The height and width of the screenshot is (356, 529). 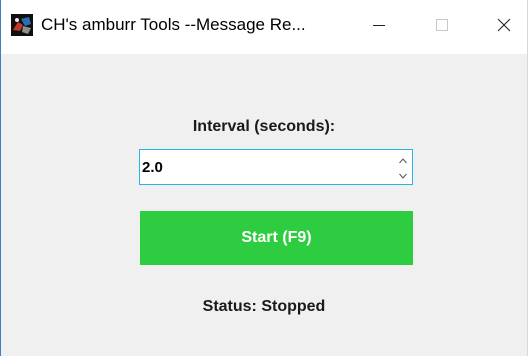 I want to click on maximize-icon, so click(x=442, y=27).